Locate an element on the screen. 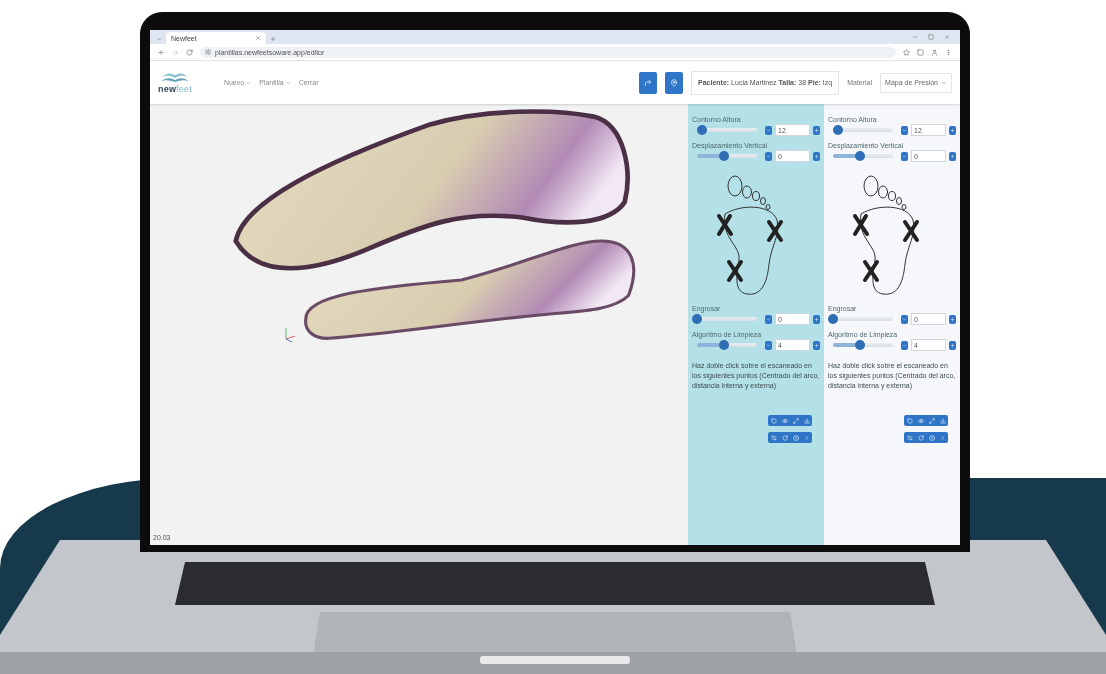 The height and width of the screenshot is (674, 1106). redo-button is located at coordinates (648, 82).